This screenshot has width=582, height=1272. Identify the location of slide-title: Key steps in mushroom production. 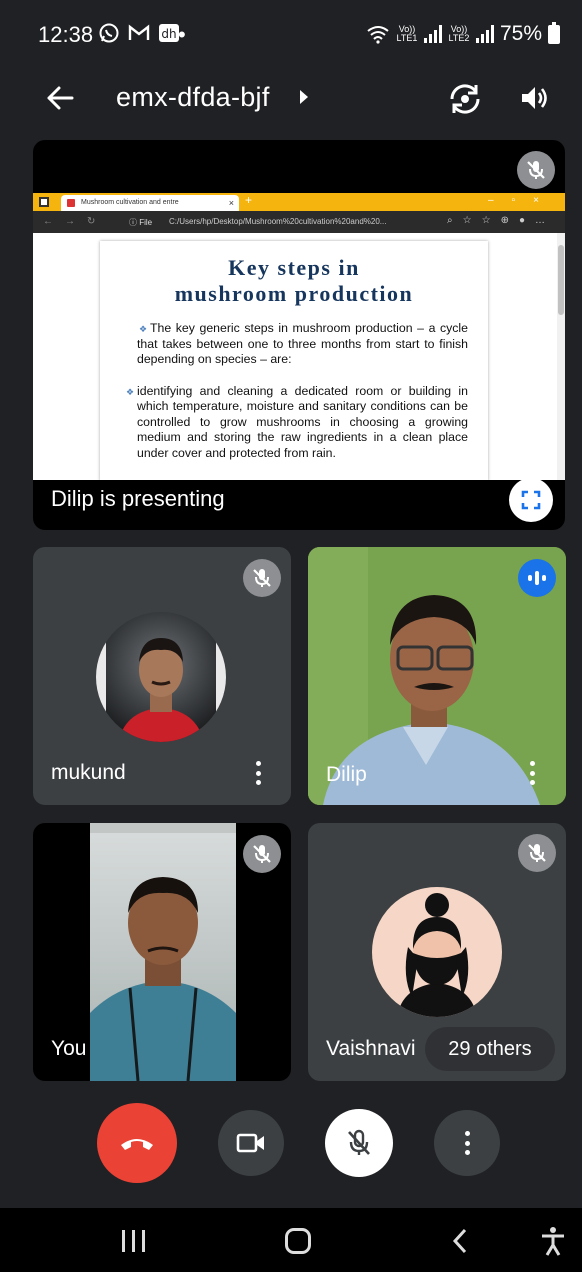
(294, 274).